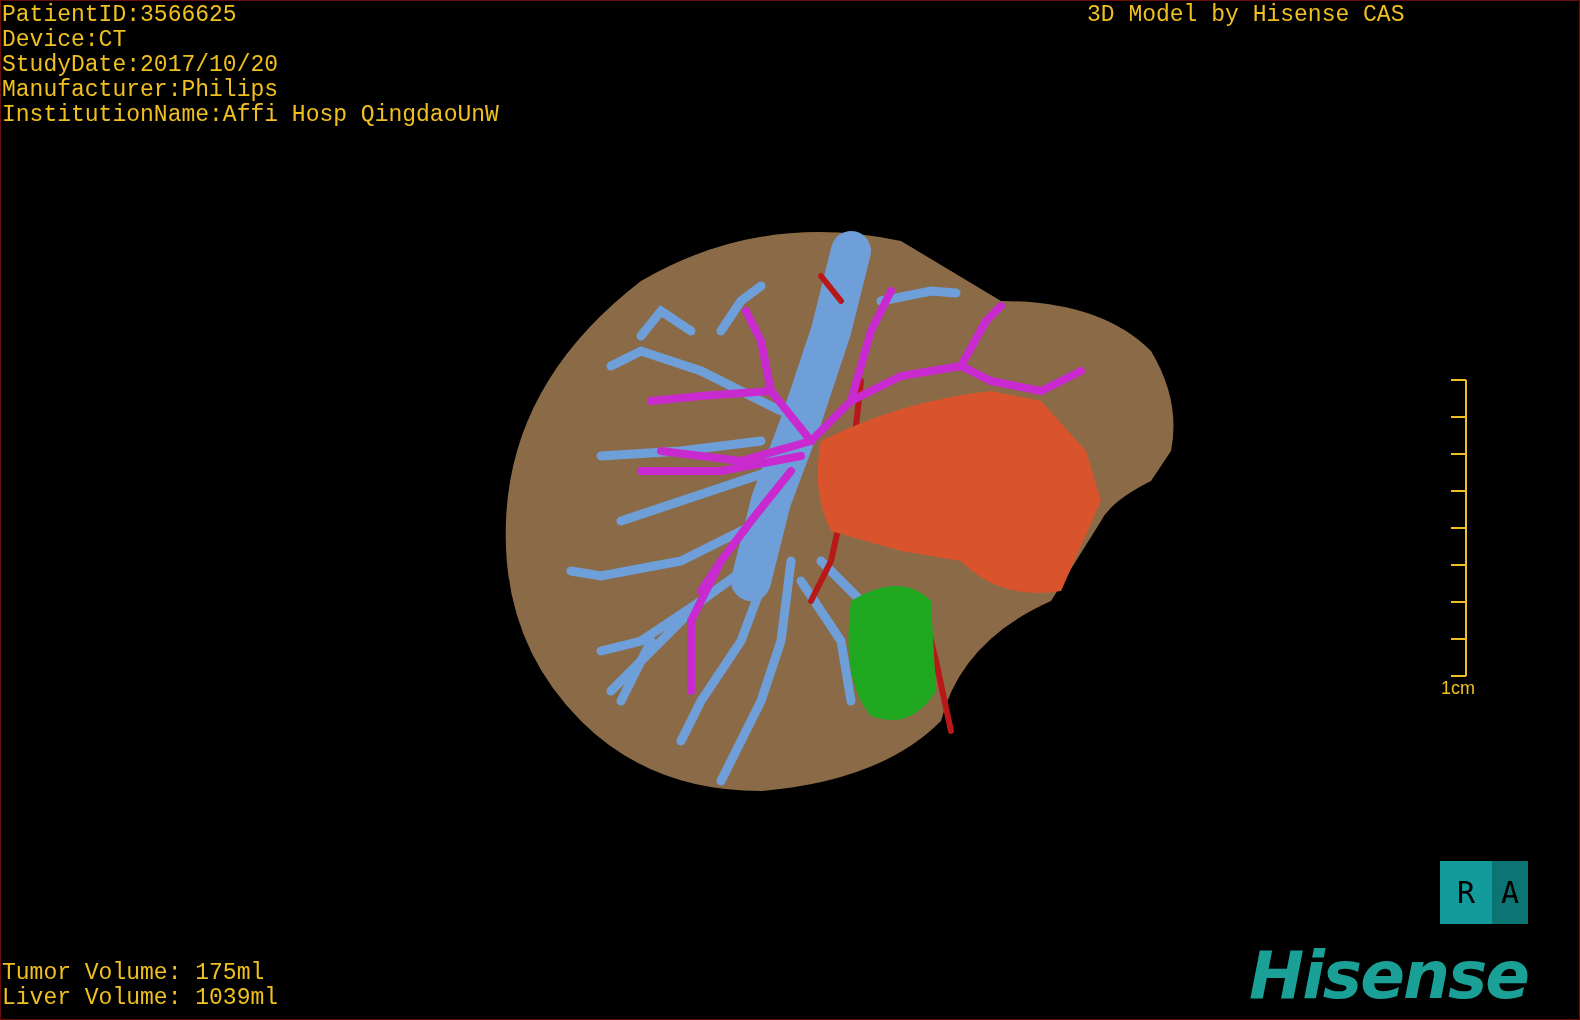 This screenshot has width=1580, height=1020. What do you see at coordinates (1246, 15) in the screenshot?
I see `viewer-title: 3D Model by Hisense CAS` at bounding box center [1246, 15].